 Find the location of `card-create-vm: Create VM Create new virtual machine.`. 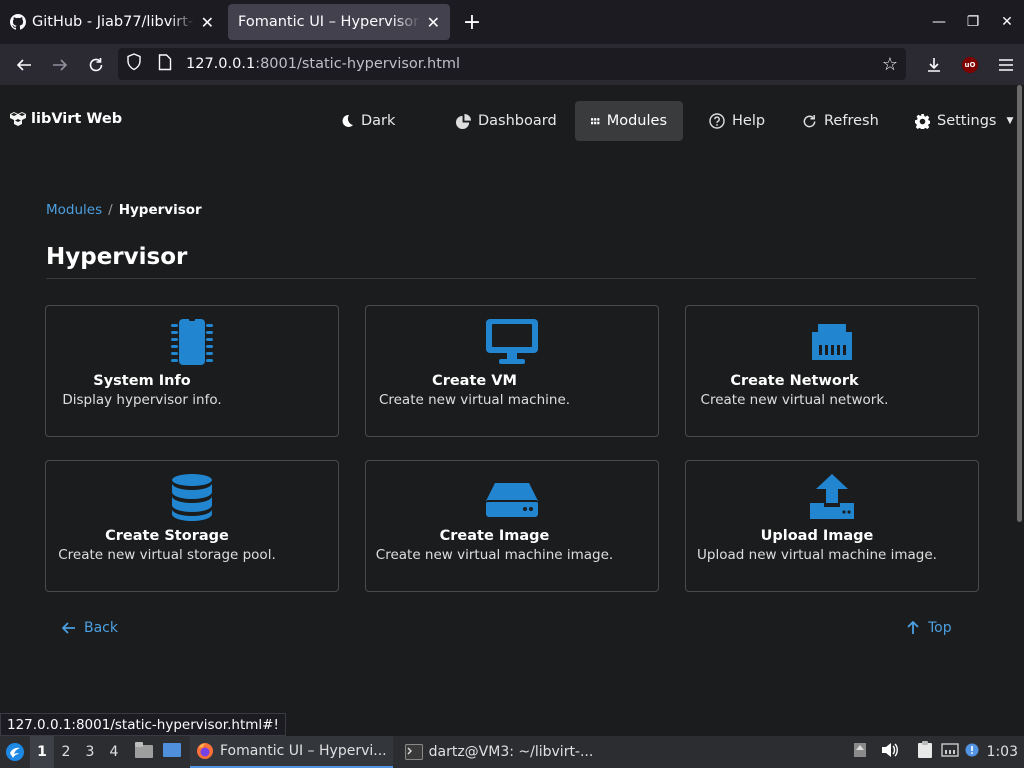

card-create-vm: Create VM Create new virtual machine. is located at coordinates (512, 371).